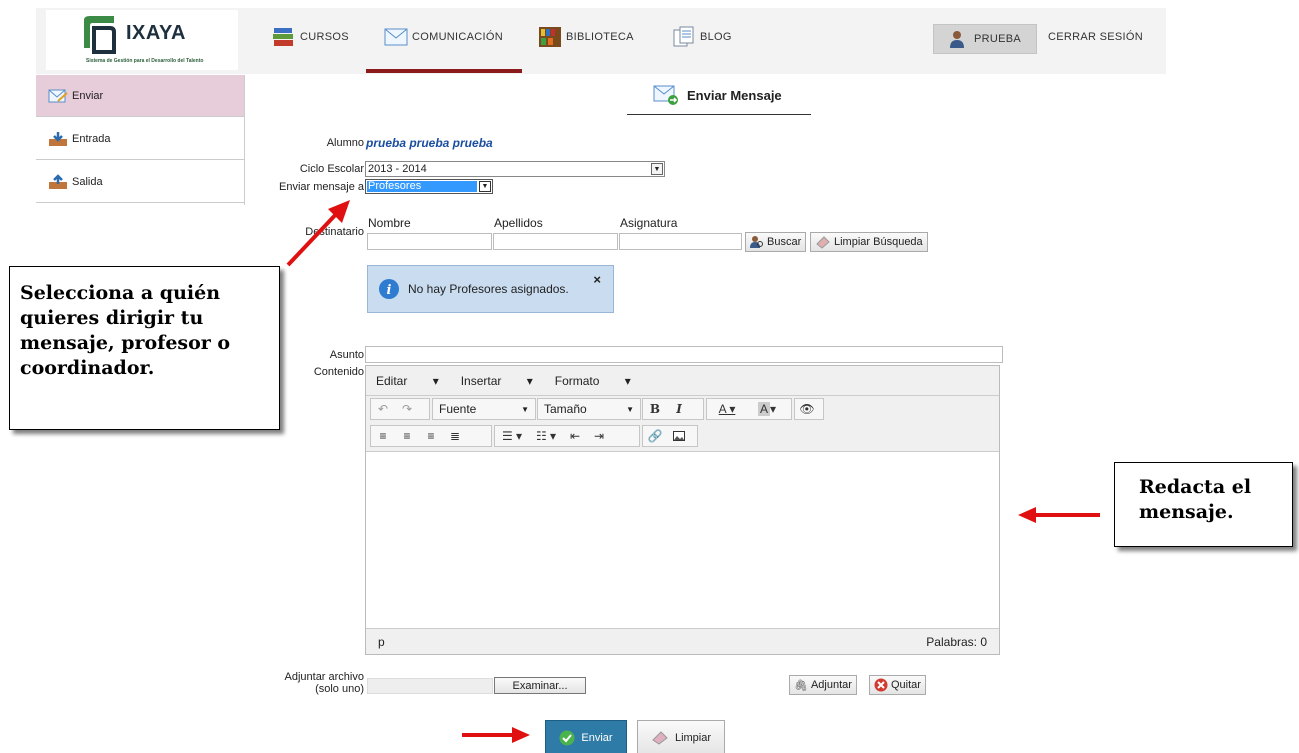 Image resolution: width=1299 pixels, height=753 pixels. What do you see at coordinates (457, 37) in the screenshot?
I see `nav-comunicacion-label: COMUNICACIÓN` at bounding box center [457, 37].